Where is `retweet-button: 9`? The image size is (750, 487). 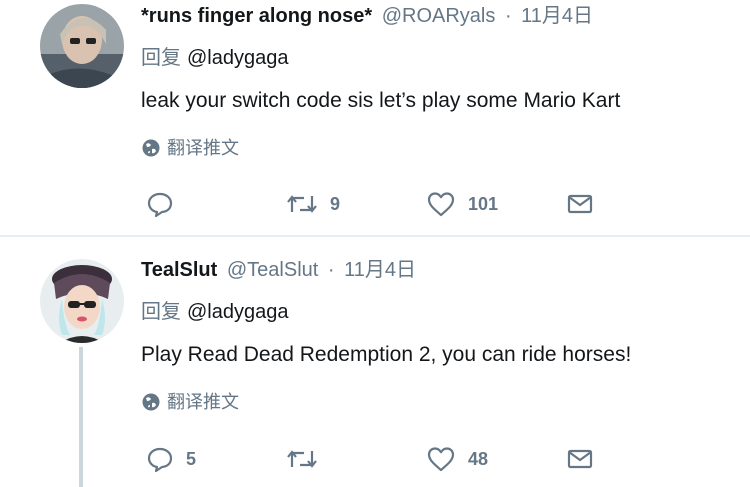 retweet-button: 9 is located at coordinates (313, 204).